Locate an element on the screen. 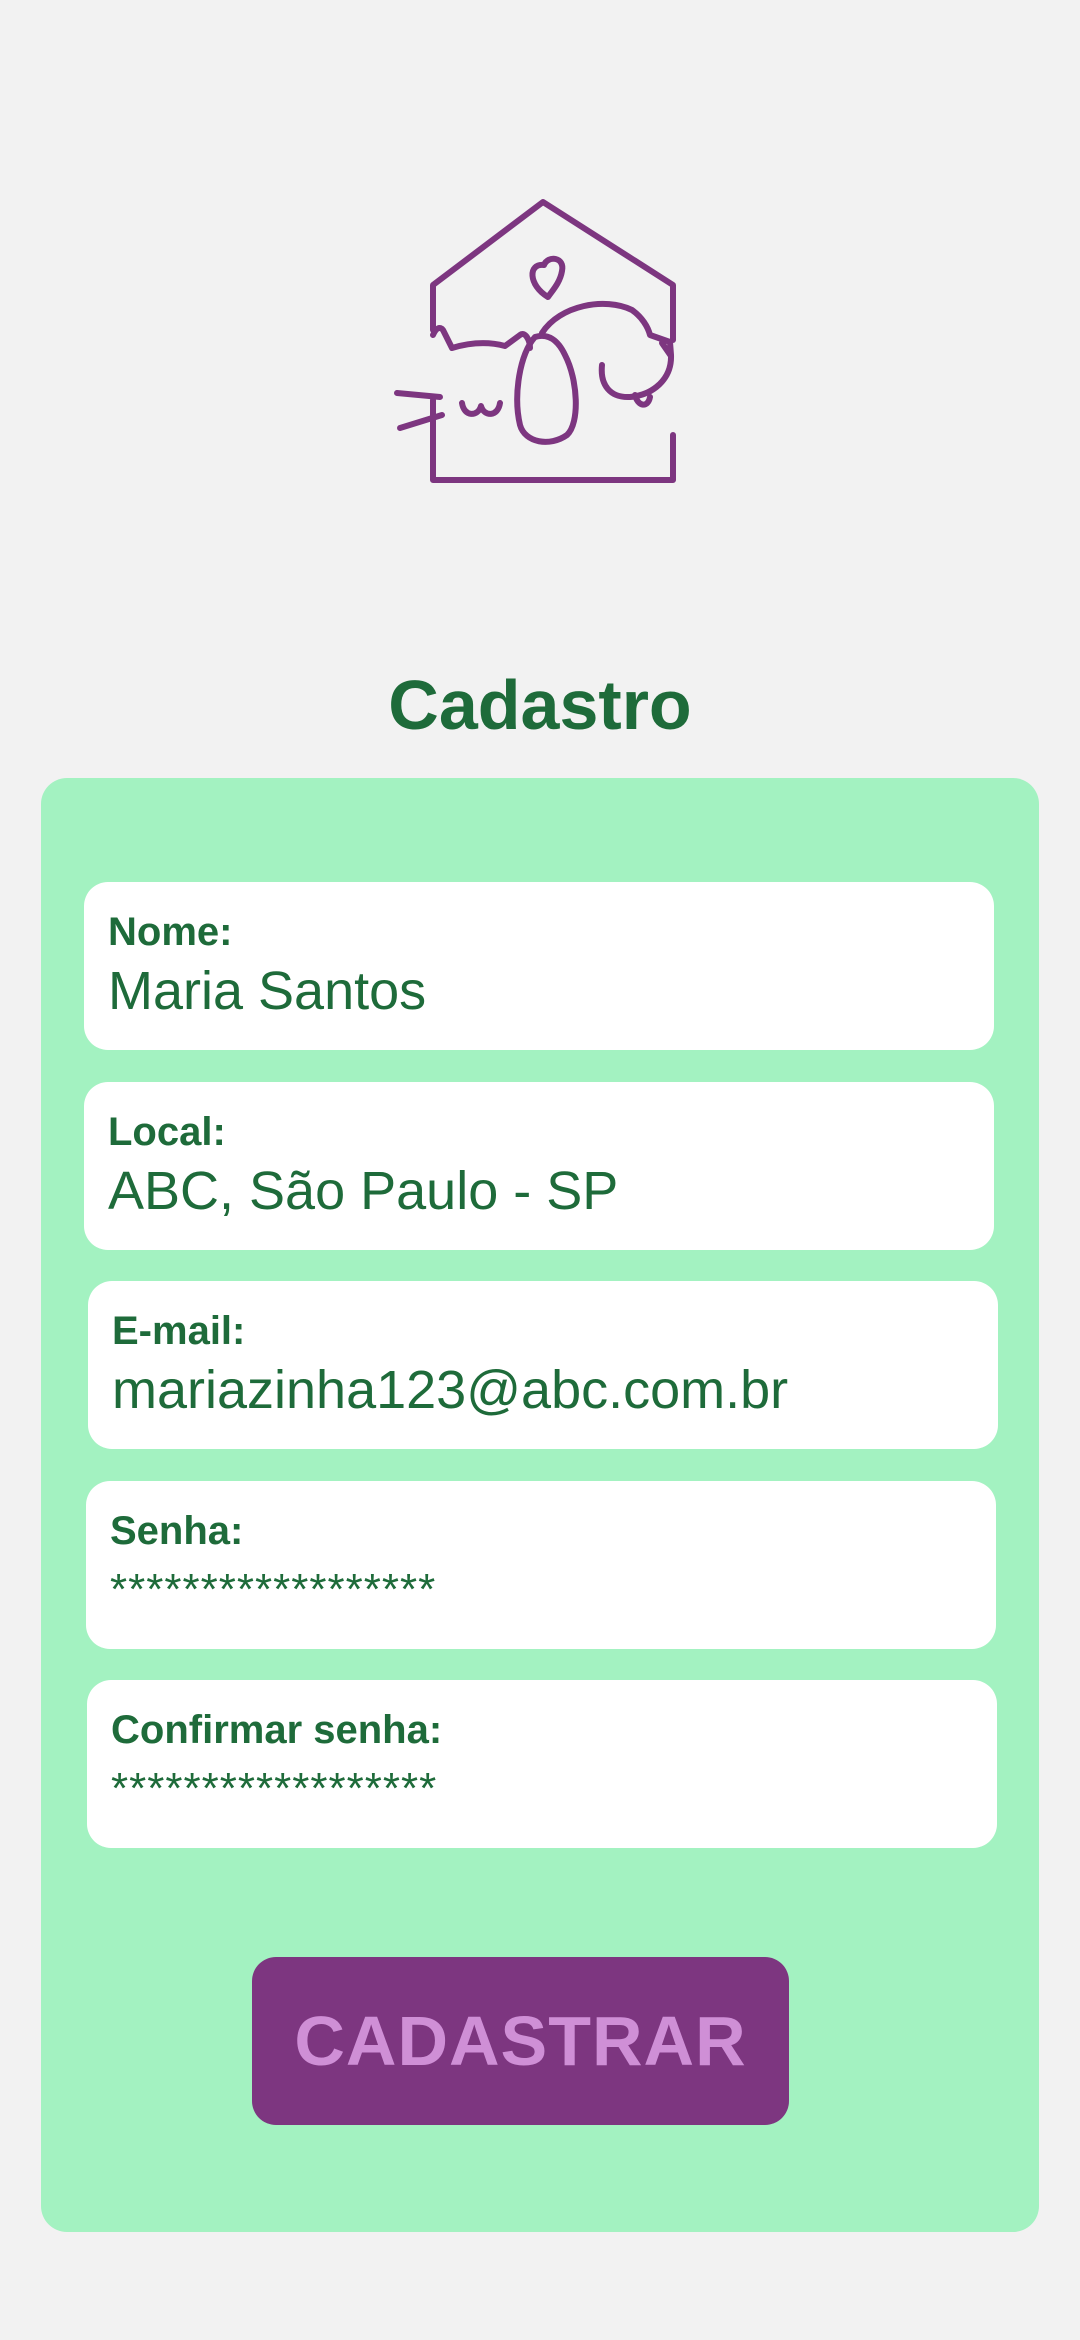 The image size is (1080, 2340). email-input: mariazinha123@abc.com.br is located at coordinates (555, 1390).